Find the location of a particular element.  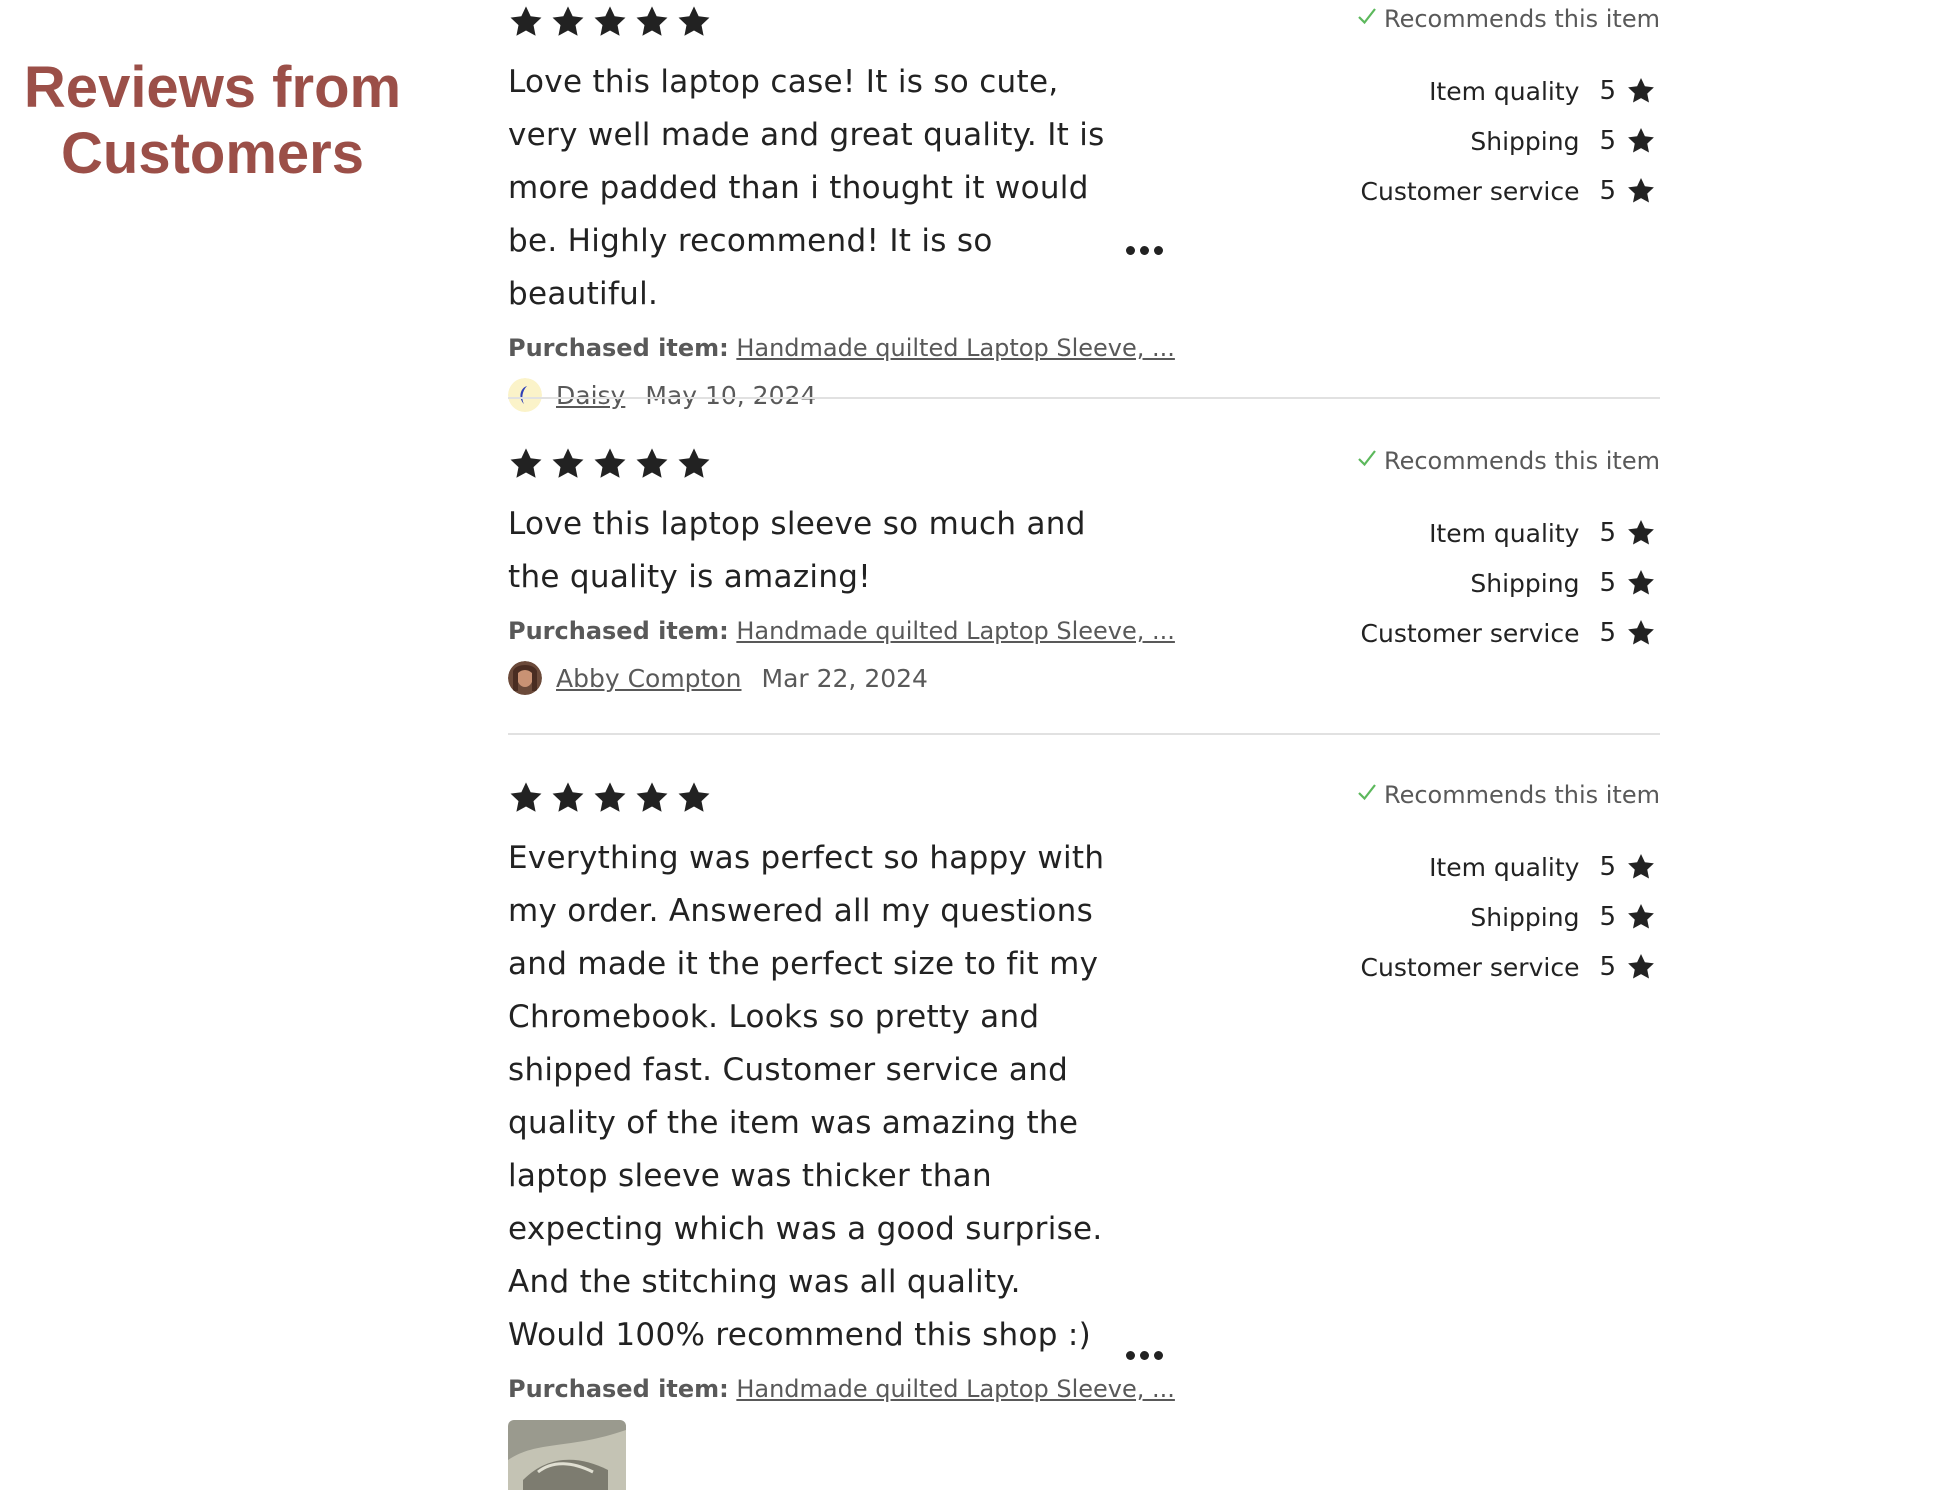

reviewer-info: Abby Compton Mar 22, 2024 is located at coordinates (838, 678).